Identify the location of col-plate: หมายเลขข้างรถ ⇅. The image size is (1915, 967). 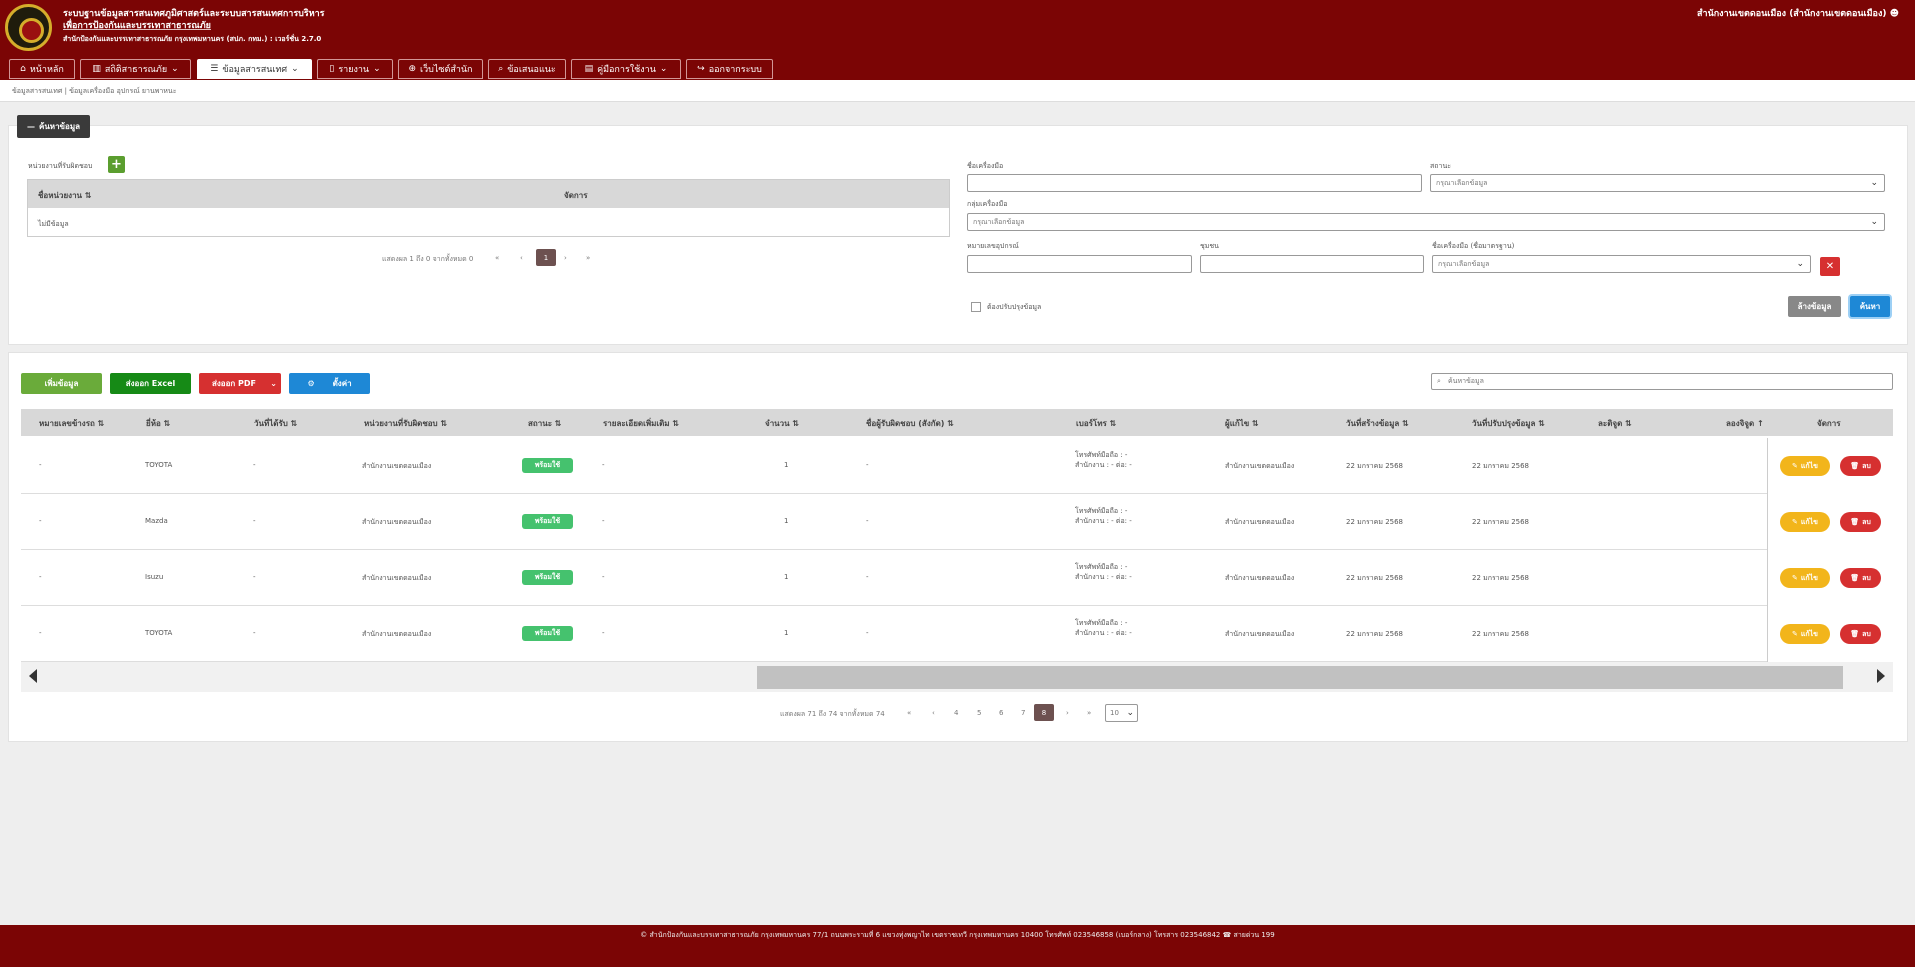
(71, 423).